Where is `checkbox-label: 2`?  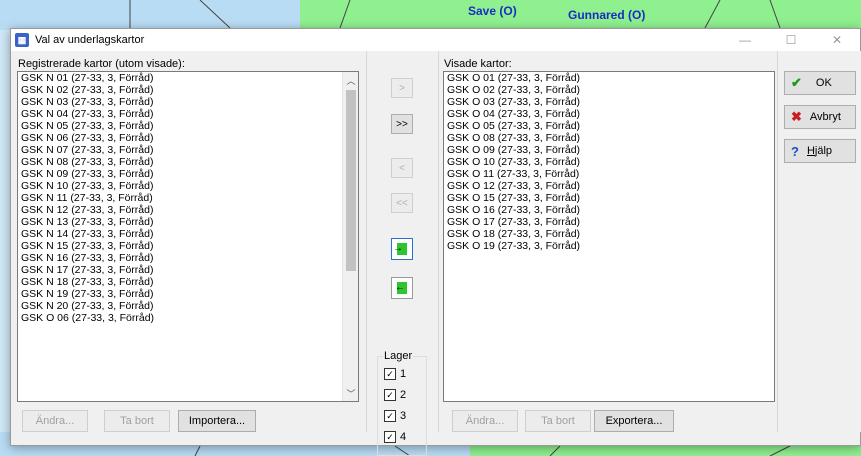 checkbox-label: 2 is located at coordinates (403, 395).